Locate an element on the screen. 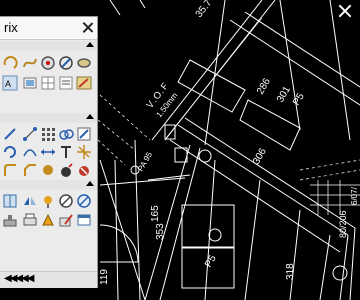 The image size is (360, 300). bomb-icon is located at coordinates (66, 170).